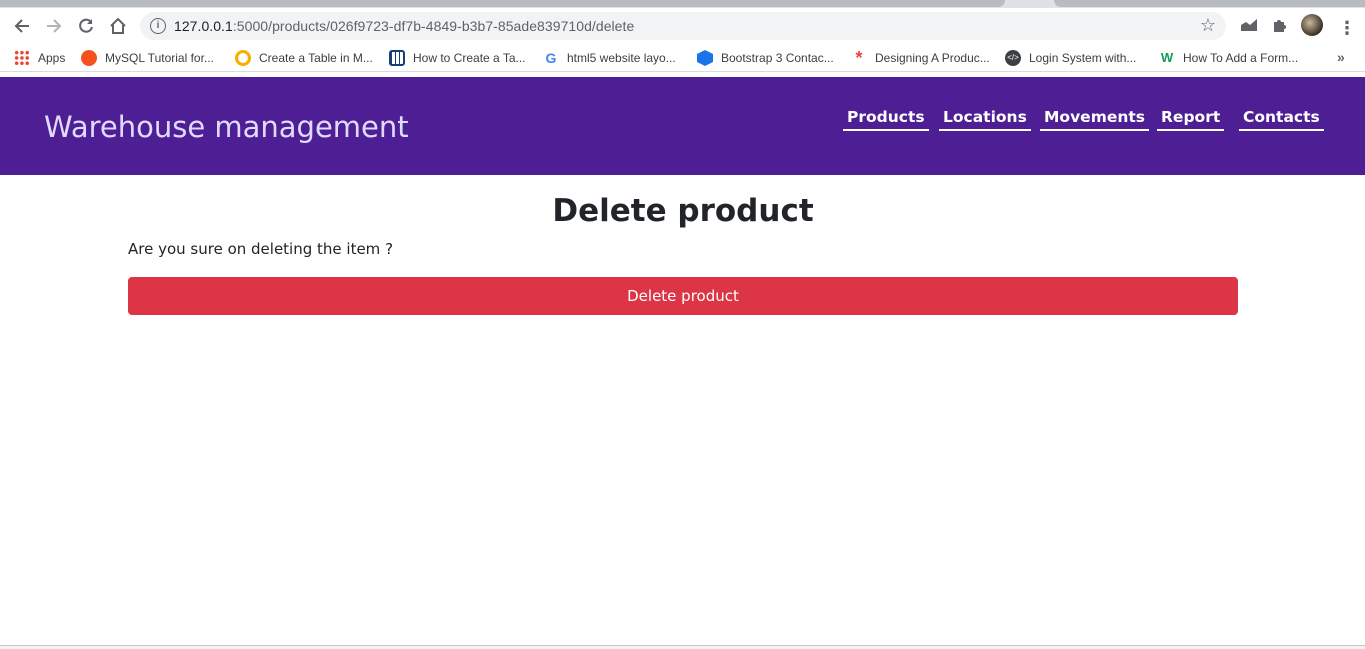 The height and width of the screenshot is (649, 1365). Describe the element at coordinates (1347, 28) in the screenshot. I see `browser-menu-icon: ⋮` at that location.